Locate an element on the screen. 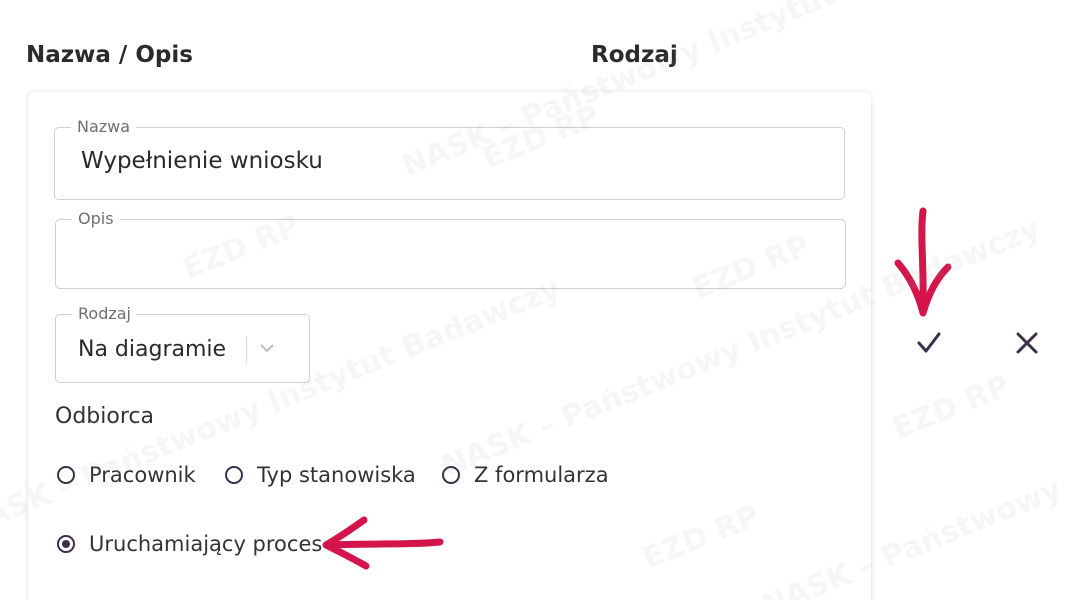 Image resolution: width=1067 pixels, height=600 pixels. name-field: Nazwa Wypełnienie wniosku is located at coordinates (449, 158).